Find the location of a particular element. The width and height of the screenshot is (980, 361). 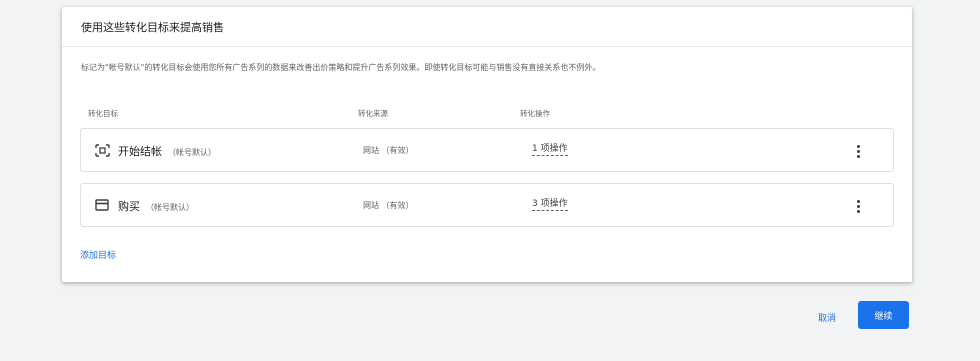

goal-actions-link: 1 项操作 is located at coordinates (550, 150).